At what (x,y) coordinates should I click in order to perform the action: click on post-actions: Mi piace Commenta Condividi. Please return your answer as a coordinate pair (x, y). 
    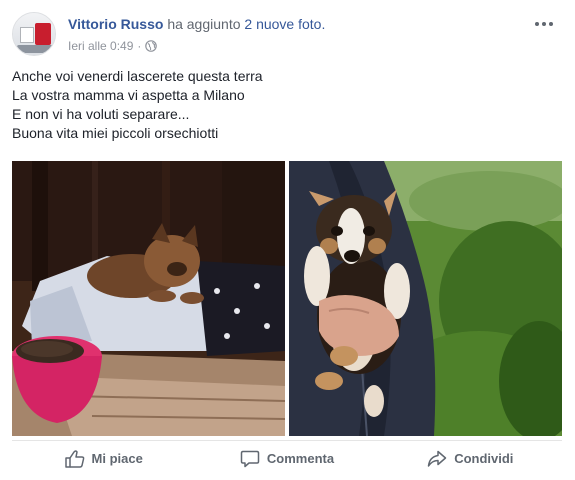
    Looking at the image, I should click on (287, 458).